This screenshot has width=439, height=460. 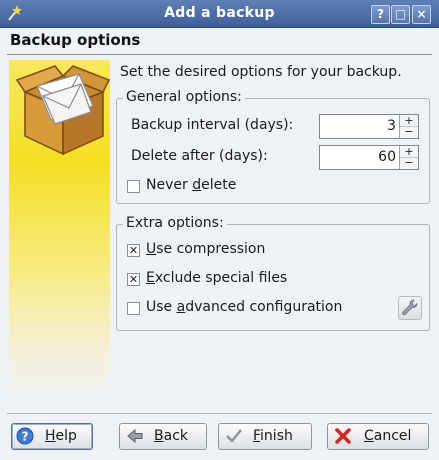 What do you see at coordinates (343, 436) in the screenshot?
I see `cancel-x-icon` at bounding box center [343, 436].